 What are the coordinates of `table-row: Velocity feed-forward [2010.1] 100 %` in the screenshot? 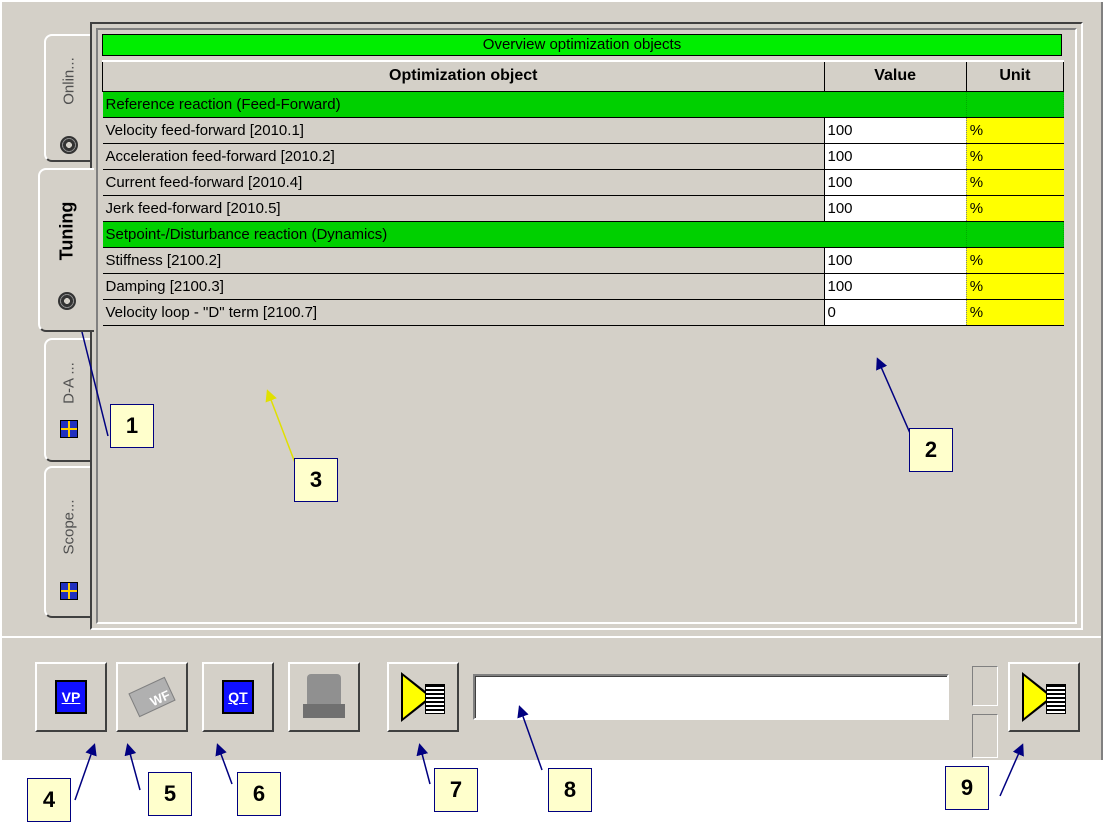 It's located at (583, 130).